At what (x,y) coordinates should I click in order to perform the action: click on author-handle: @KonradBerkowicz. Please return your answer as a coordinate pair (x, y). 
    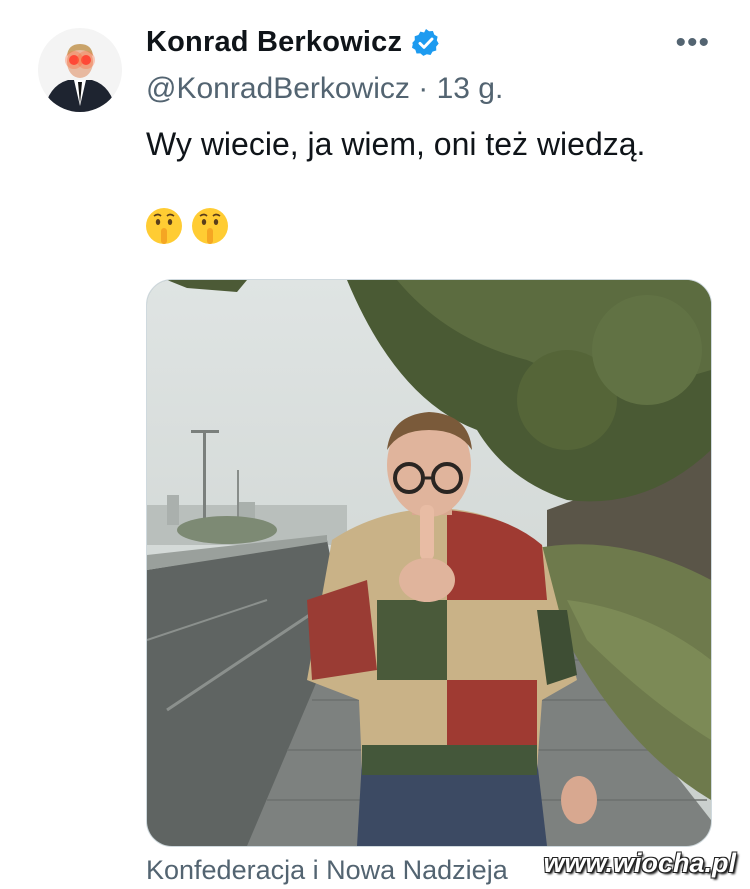
    Looking at the image, I should click on (278, 88).